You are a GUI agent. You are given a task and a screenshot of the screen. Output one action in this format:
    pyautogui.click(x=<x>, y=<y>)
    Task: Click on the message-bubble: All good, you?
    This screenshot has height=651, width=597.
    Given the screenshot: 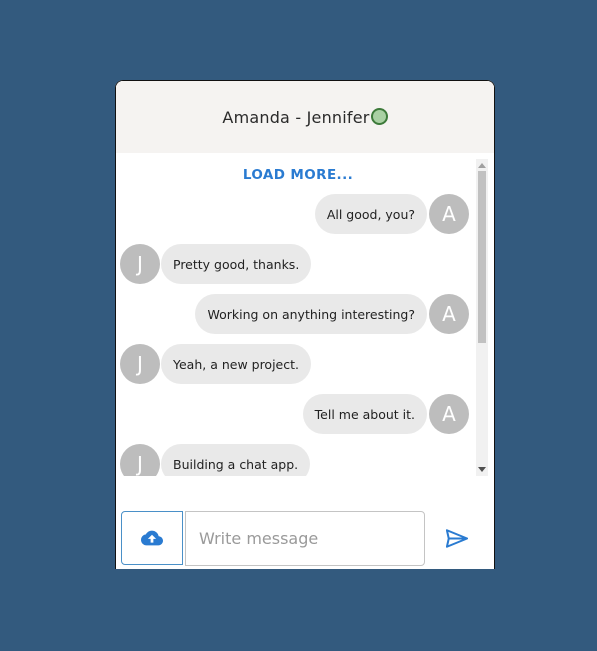 What is the action you would take?
    pyautogui.click(x=370, y=214)
    